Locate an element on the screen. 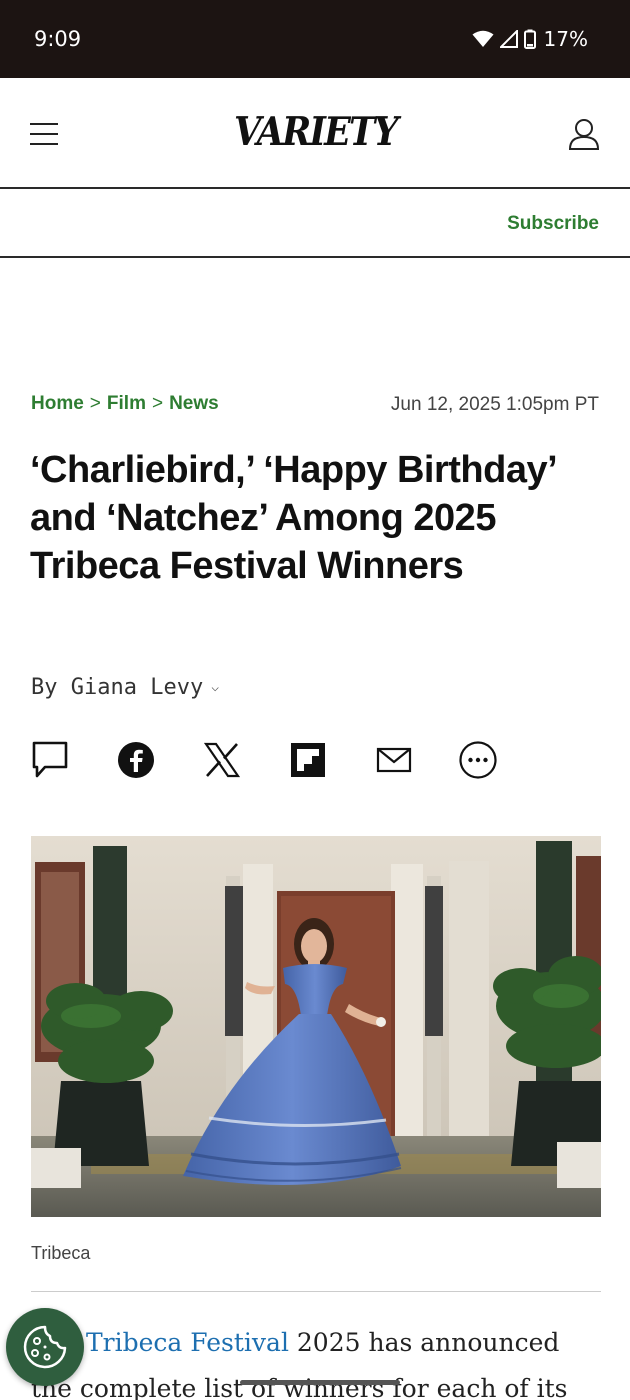 The image size is (630, 1400). cookie-icon is located at coordinates (45, 1347).